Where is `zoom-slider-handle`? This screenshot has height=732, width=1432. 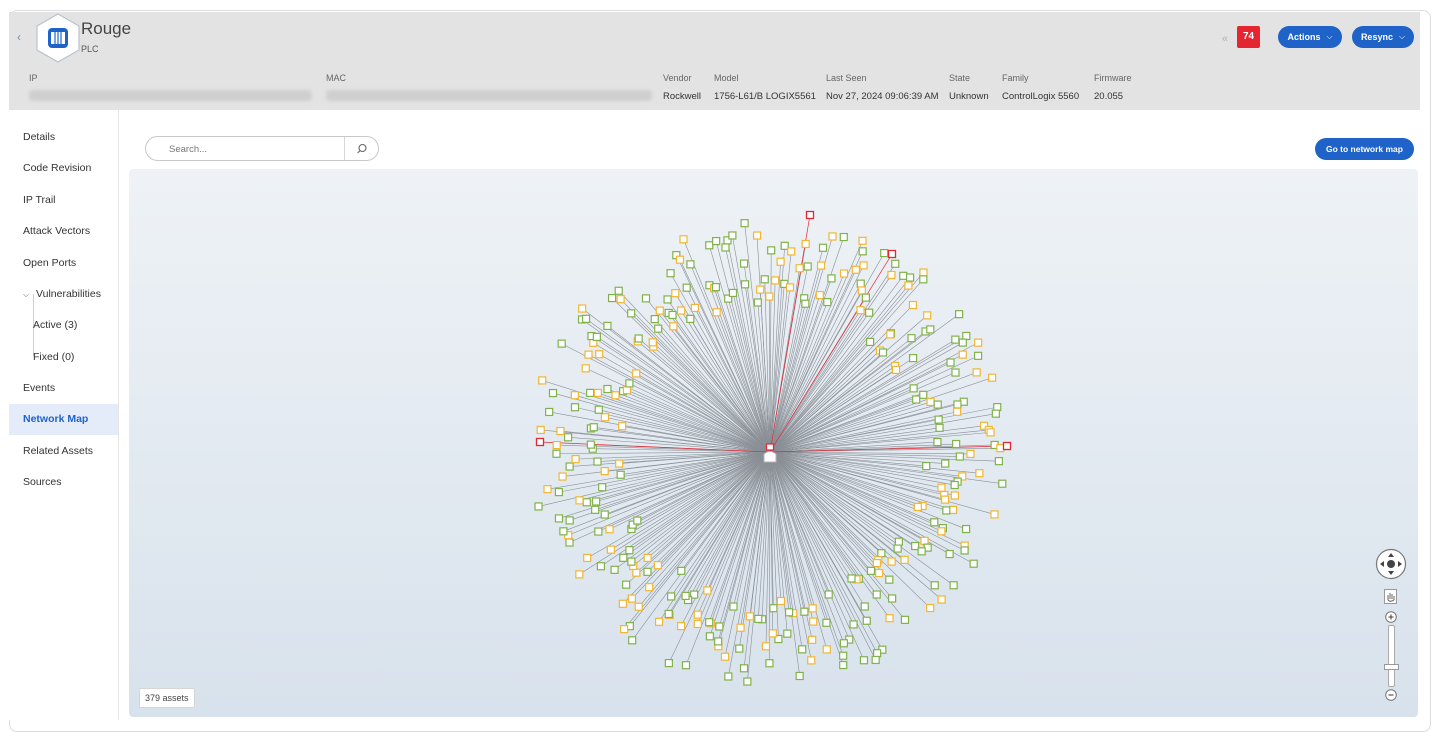
zoom-slider-handle is located at coordinates (1391, 667).